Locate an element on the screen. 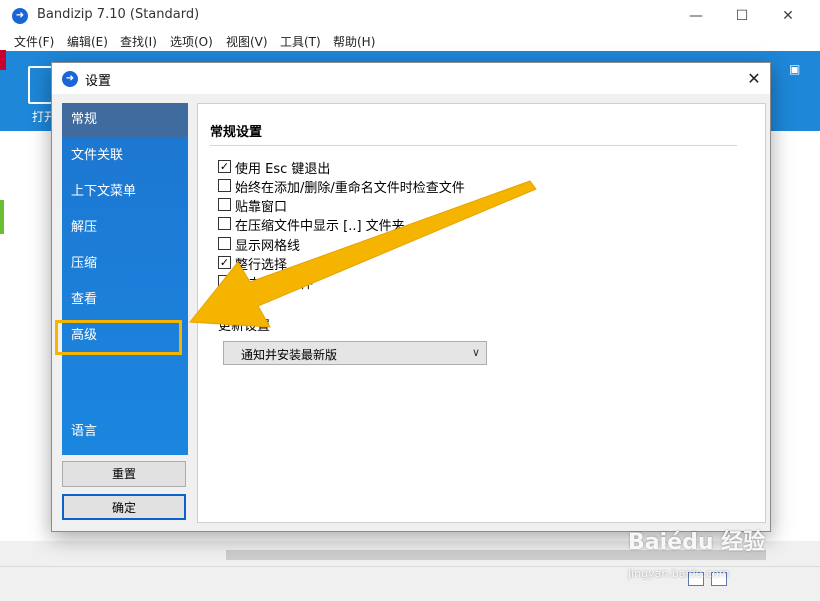 Image resolution: width=820 pixels, height=601 pixels. checkbox-label: 整行选择 is located at coordinates (261, 265).